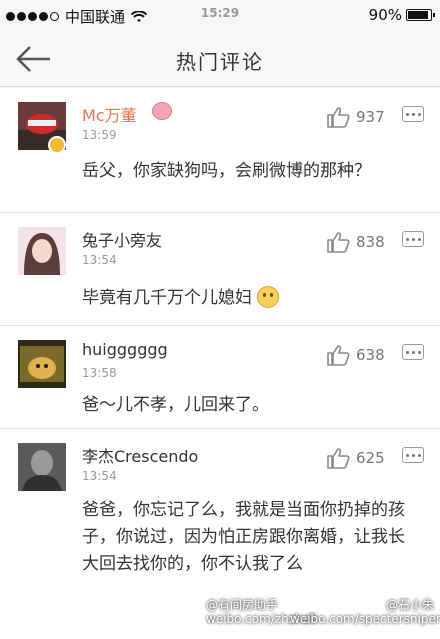 Image resolution: width=440 pixels, height=639 pixels. I want to click on like-count: 625, so click(370, 458).